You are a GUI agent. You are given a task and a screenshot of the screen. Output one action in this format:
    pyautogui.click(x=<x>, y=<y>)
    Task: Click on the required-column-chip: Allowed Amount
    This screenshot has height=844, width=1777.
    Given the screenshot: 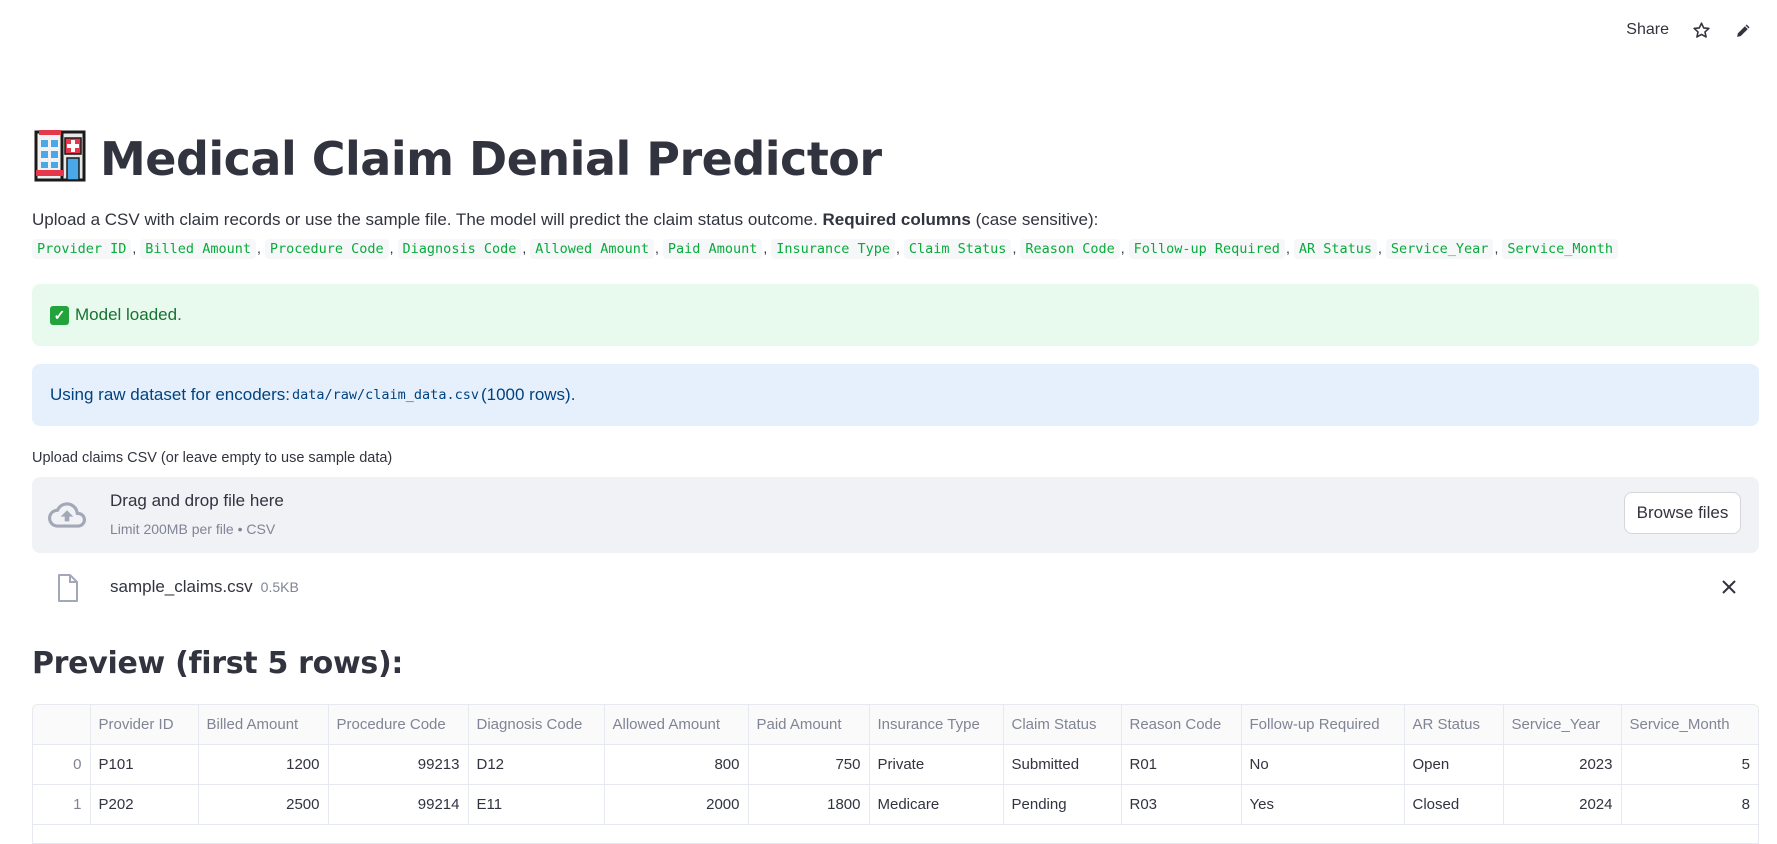 What is the action you would take?
    pyautogui.click(x=592, y=249)
    